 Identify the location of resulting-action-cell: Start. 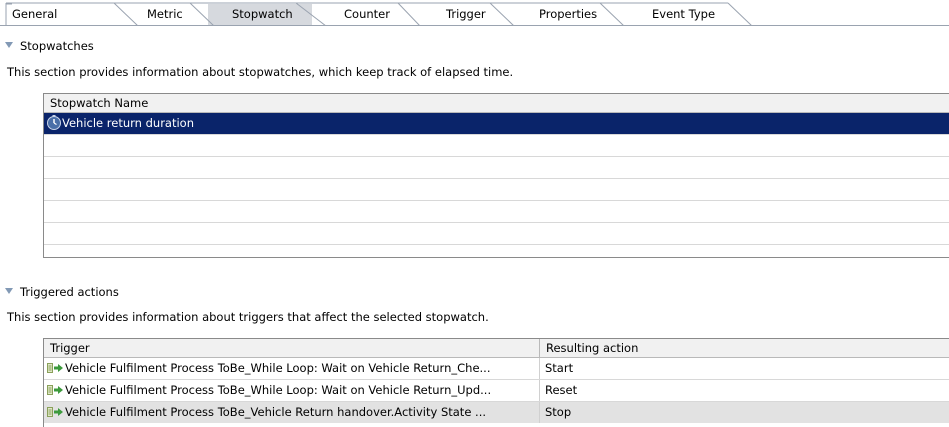
(744, 368).